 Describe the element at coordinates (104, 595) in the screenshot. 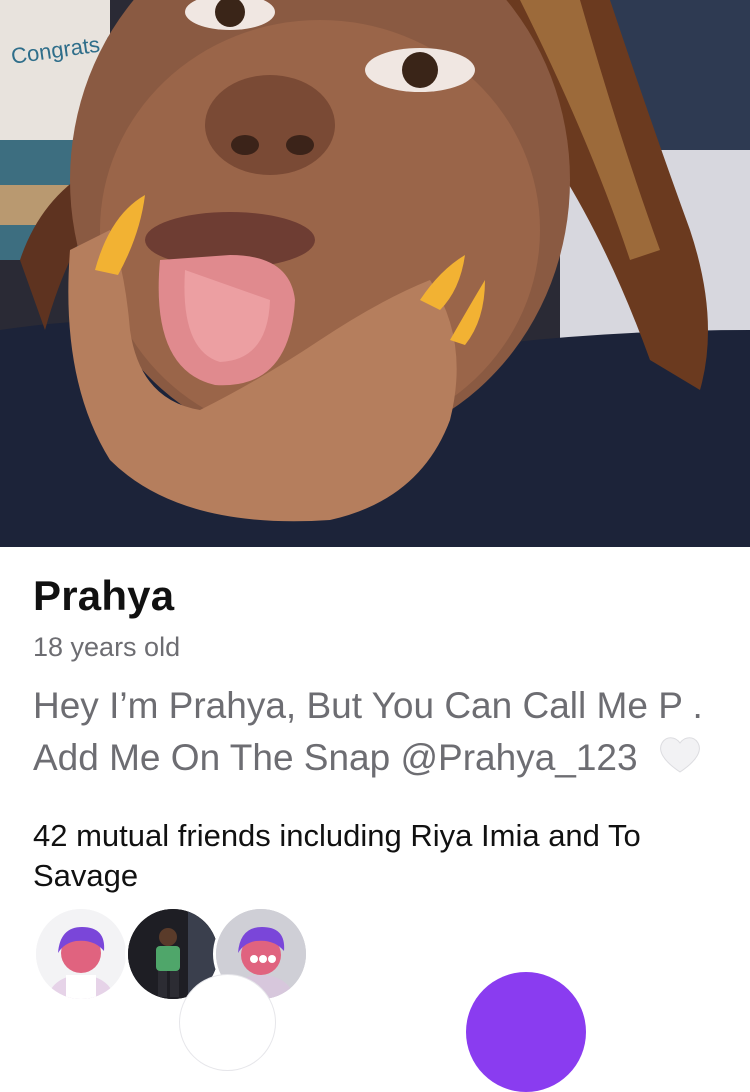

I see `profile-name: Prahya` at that location.